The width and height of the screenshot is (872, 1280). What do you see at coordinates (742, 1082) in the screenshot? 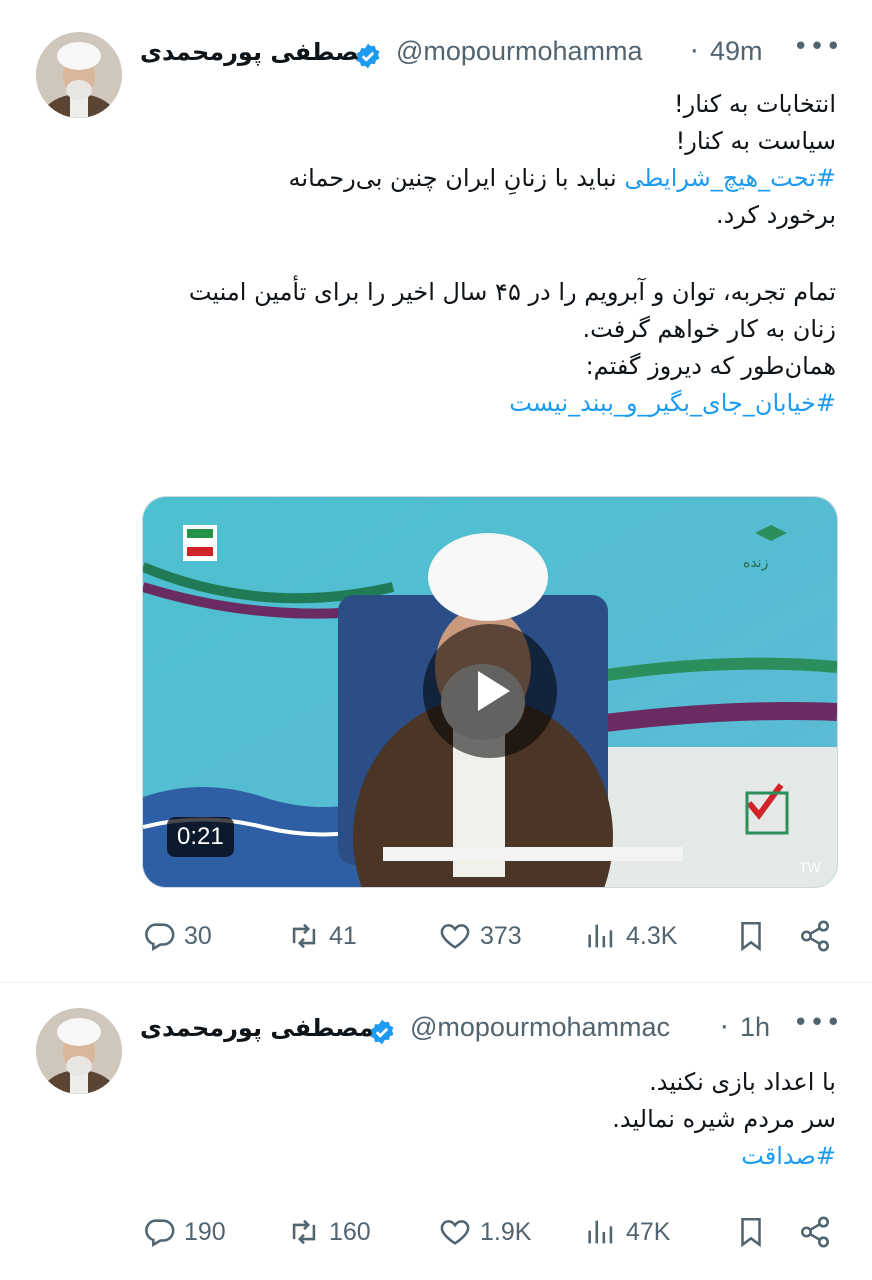
I see `text-line: با اعداد بازی نکنید.` at bounding box center [742, 1082].